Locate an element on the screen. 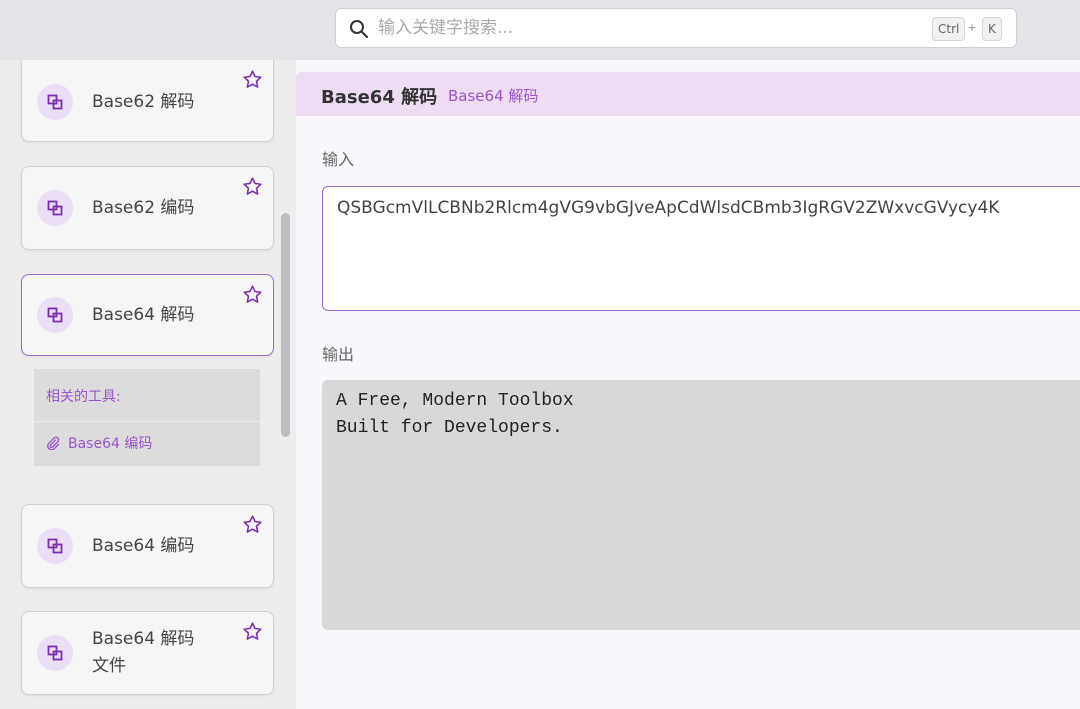 This screenshot has height=709, width=1080. breadcrumb: Base64 解码 is located at coordinates (493, 95).